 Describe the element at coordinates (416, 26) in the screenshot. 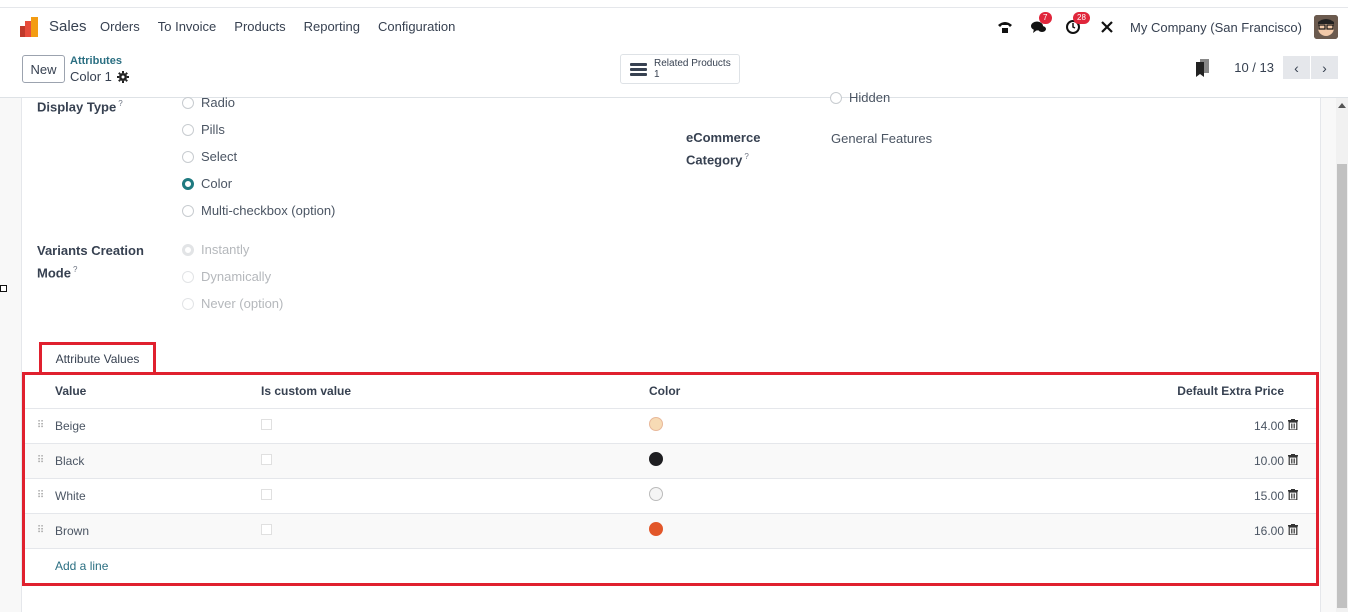

I see `menu-configuration: Configuration` at that location.